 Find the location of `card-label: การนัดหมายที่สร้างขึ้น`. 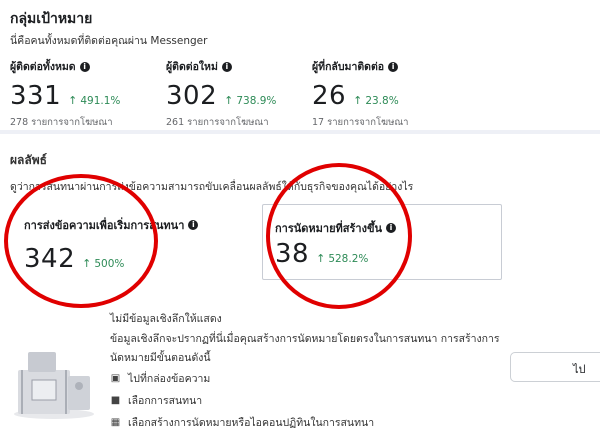

card-label: การนัดหมายที่สร้างขึ้น is located at coordinates (328, 228).